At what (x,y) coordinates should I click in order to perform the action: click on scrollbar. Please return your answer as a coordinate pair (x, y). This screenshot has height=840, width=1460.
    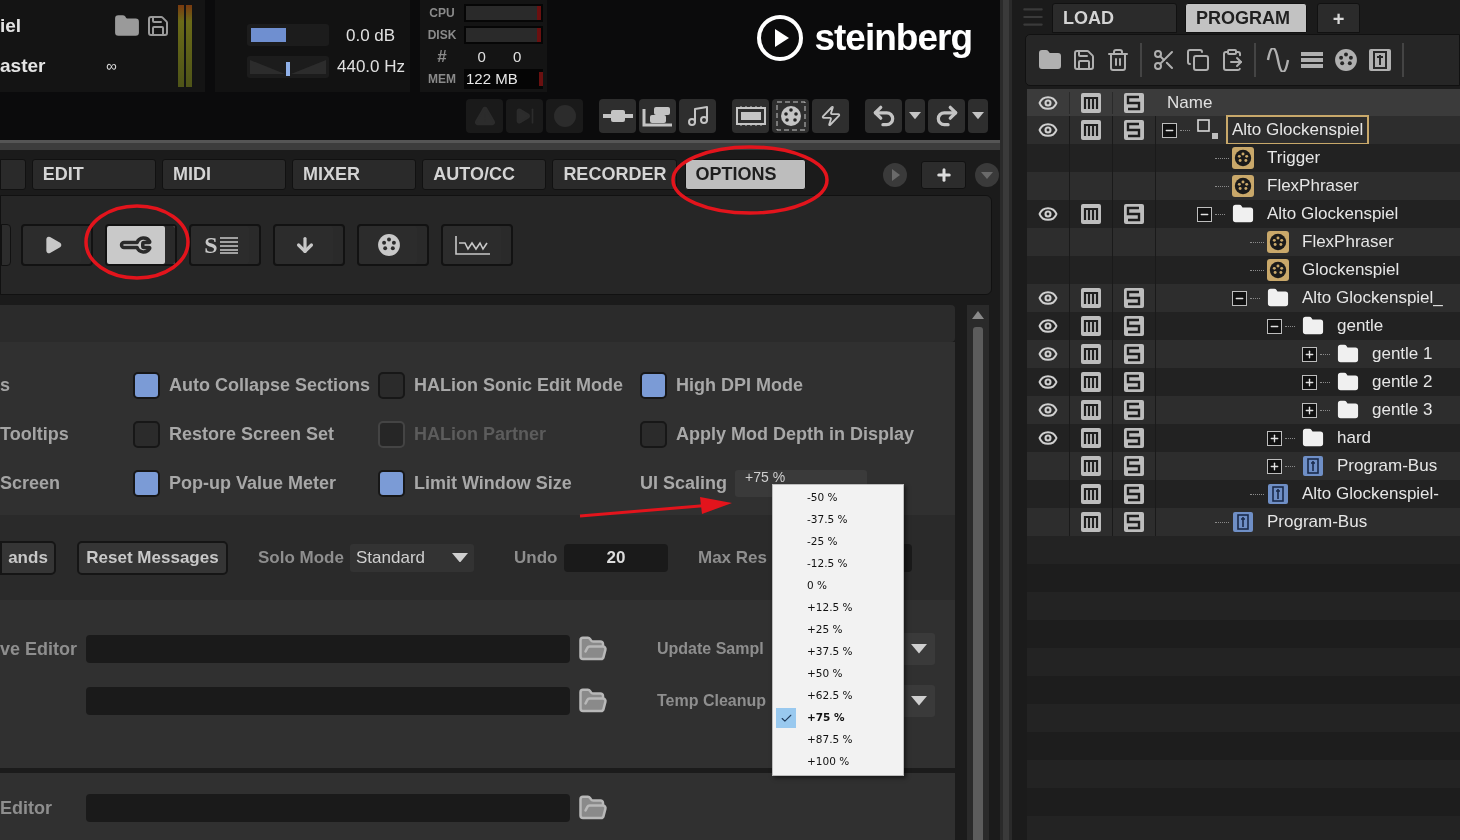
    Looking at the image, I should click on (978, 572).